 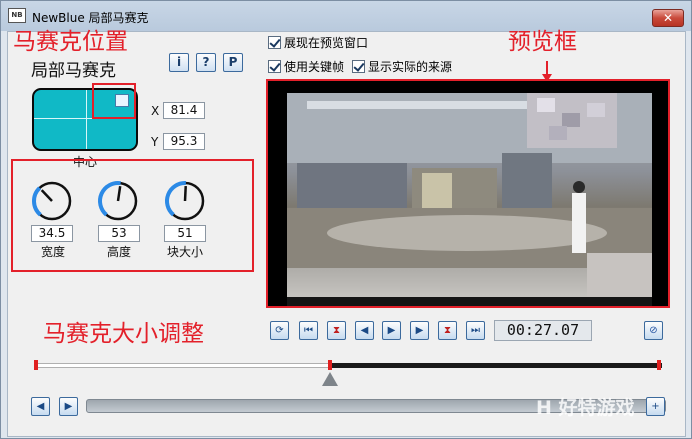 What do you see at coordinates (70, 42) in the screenshot?
I see `annotation-mosaic-position: 马赛克位置` at bounding box center [70, 42].